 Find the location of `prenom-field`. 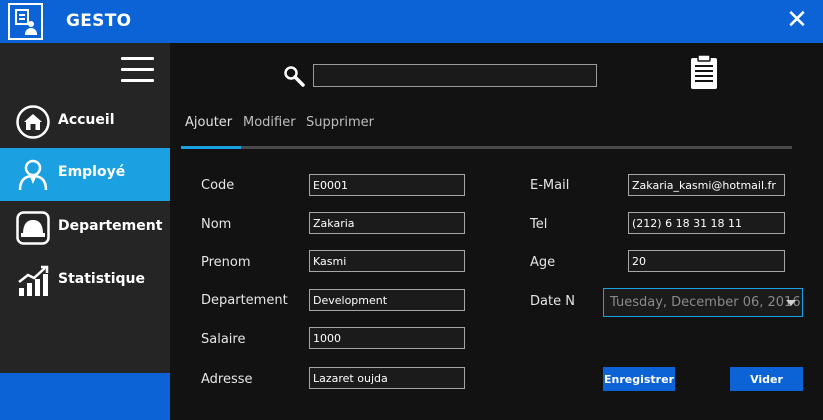

prenom-field is located at coordinates (387, 261).